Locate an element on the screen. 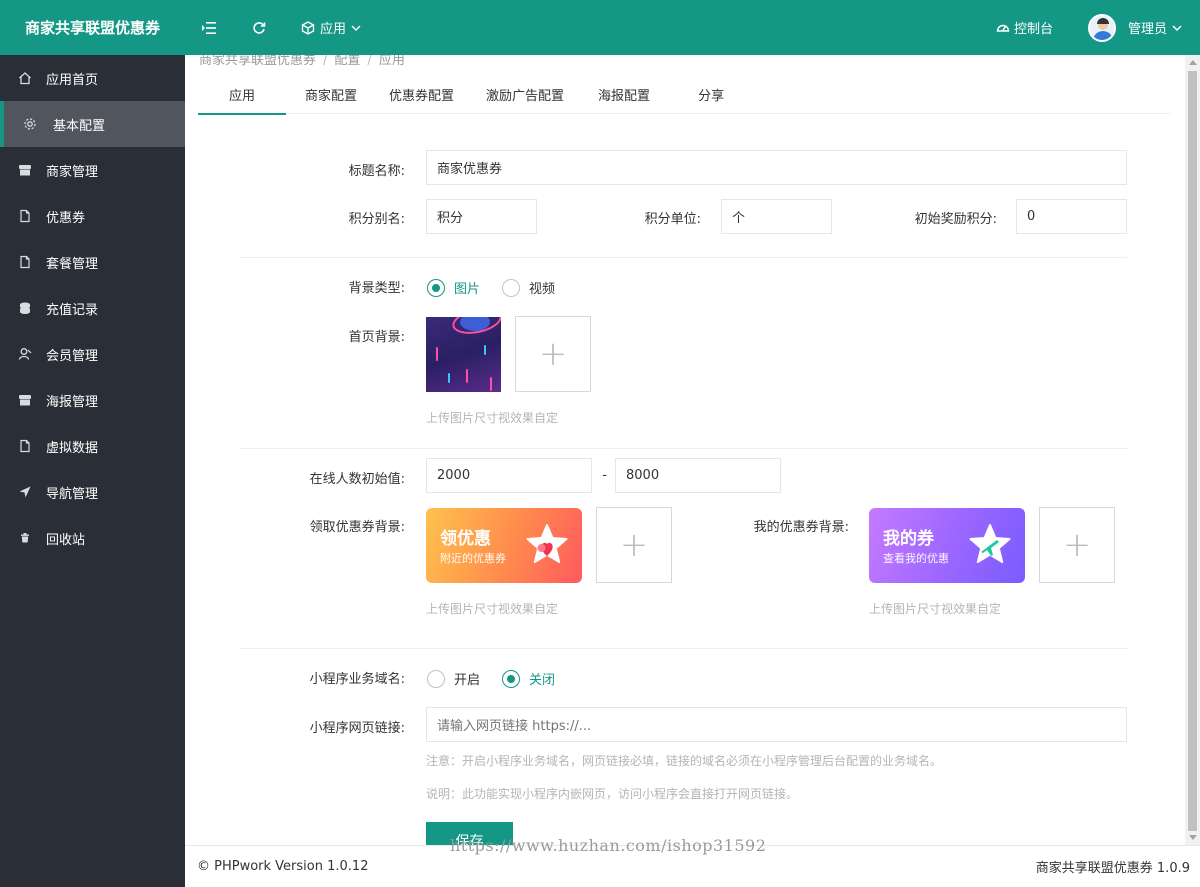  sidebar-item-navigation: 导航管理 is located at coordinates (92, 492).